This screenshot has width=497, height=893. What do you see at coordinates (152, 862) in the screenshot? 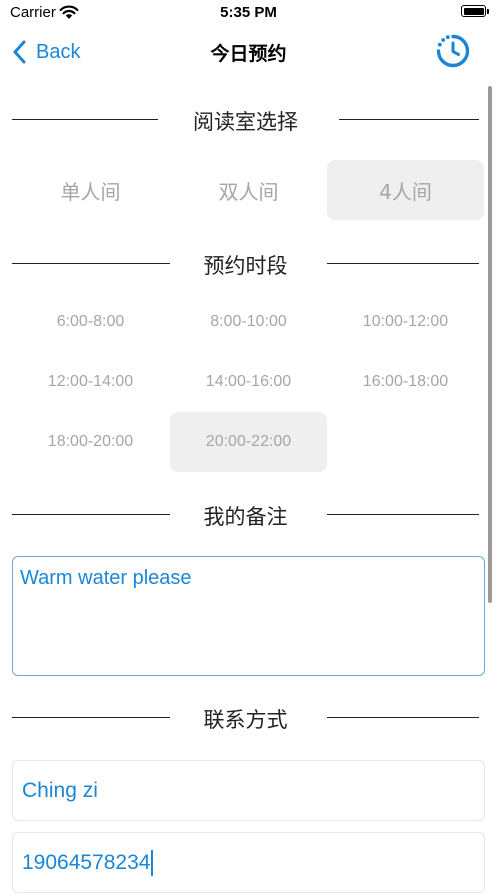
I see `text-caret` at bounding box center [152, 862].